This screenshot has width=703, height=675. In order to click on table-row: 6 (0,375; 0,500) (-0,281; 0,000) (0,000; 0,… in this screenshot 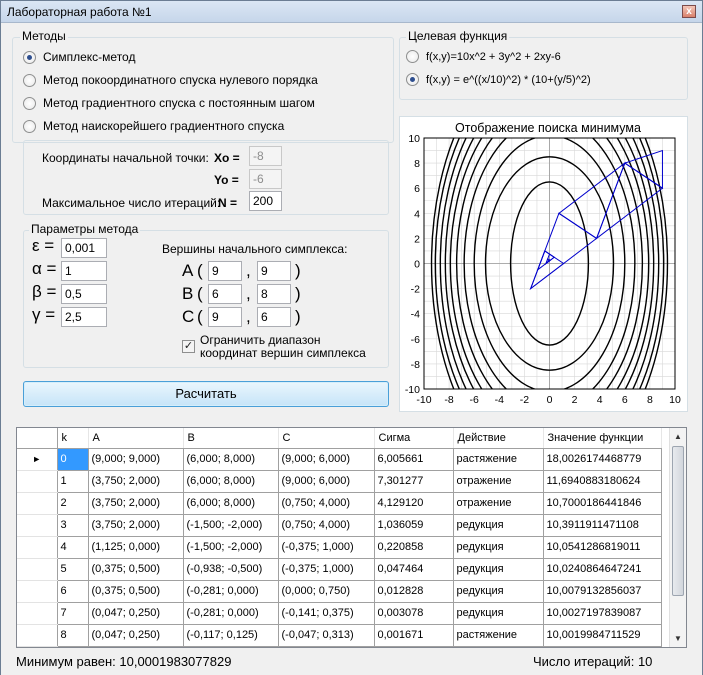, I will do `click(339, 591)`.